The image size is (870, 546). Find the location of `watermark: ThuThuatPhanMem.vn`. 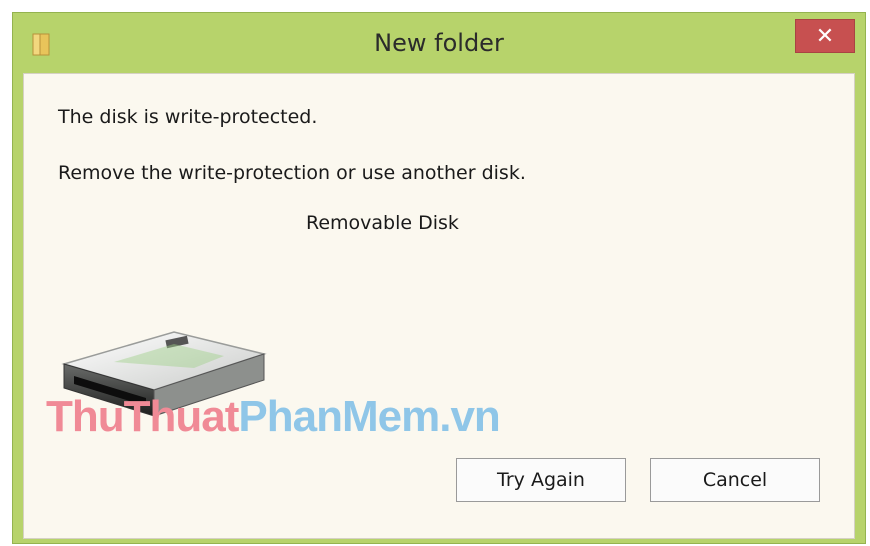

watermark: ThuThuatPhanMem.vn is located at coordinates (273, 417).